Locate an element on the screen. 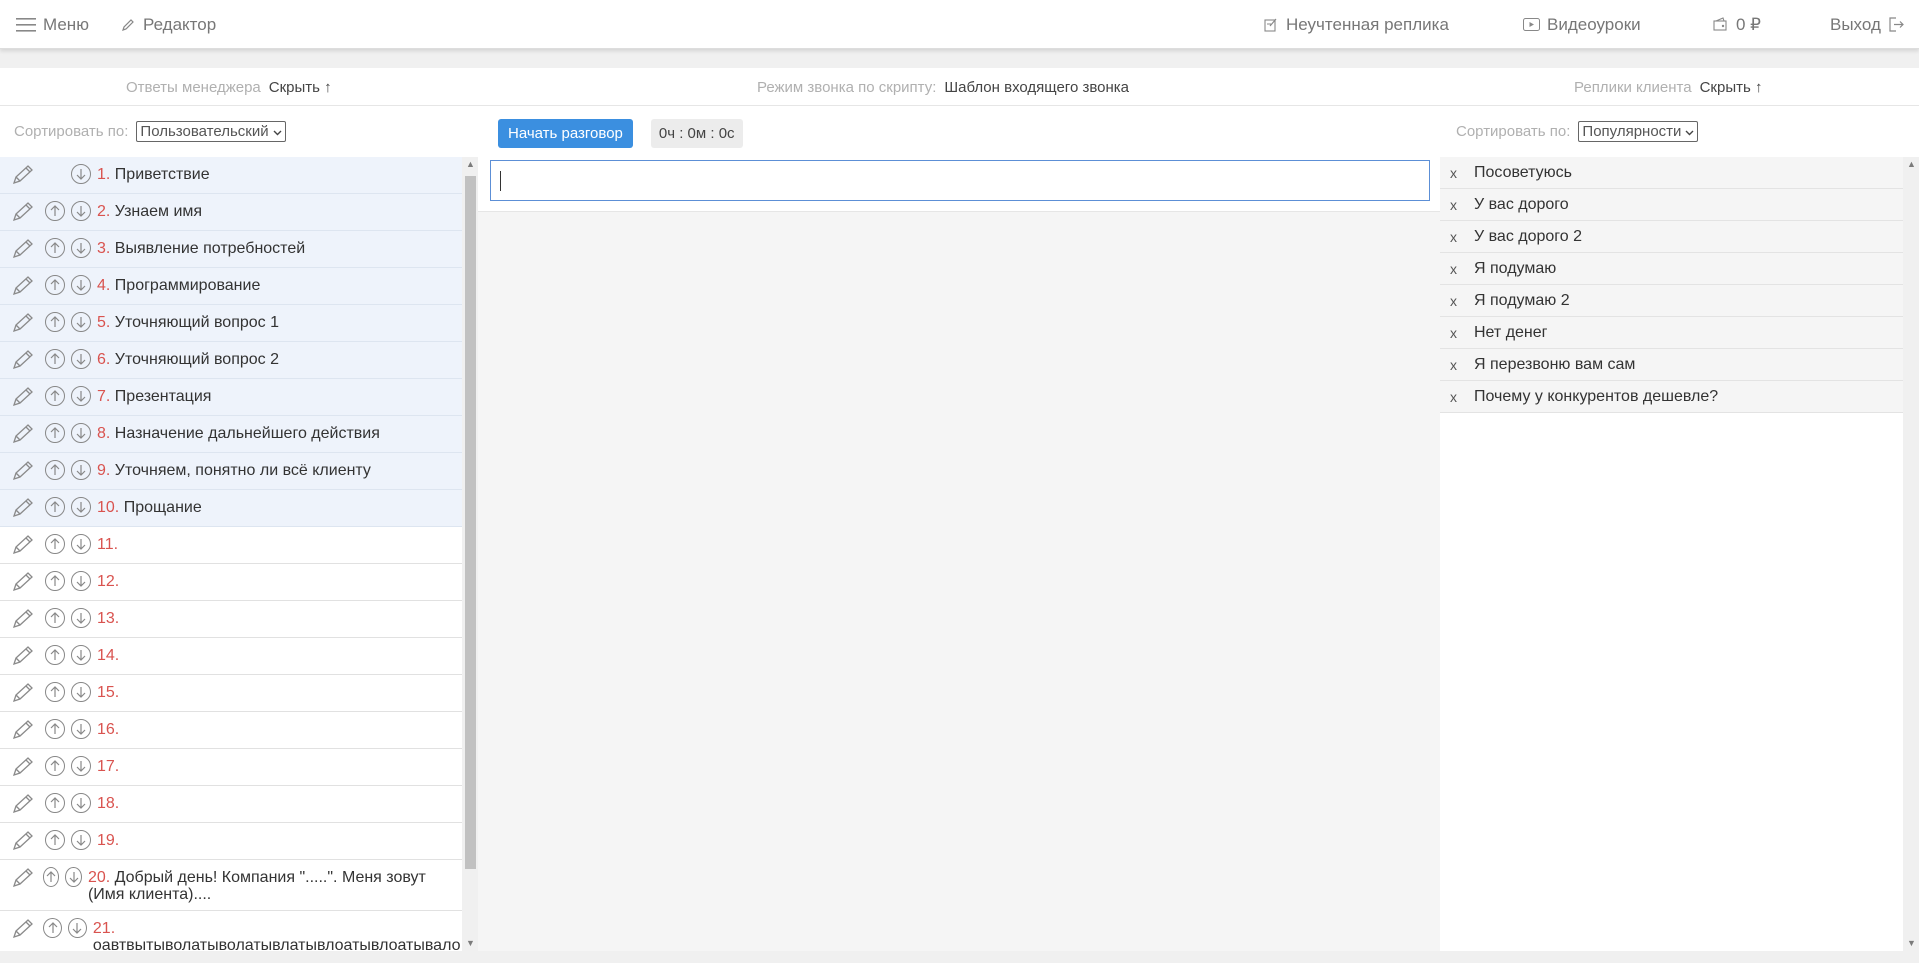 The height and width of the screenshot is (963, 1919). client-reply-item: xУ вас дорого 2 is located at coordinates (1671, 237).